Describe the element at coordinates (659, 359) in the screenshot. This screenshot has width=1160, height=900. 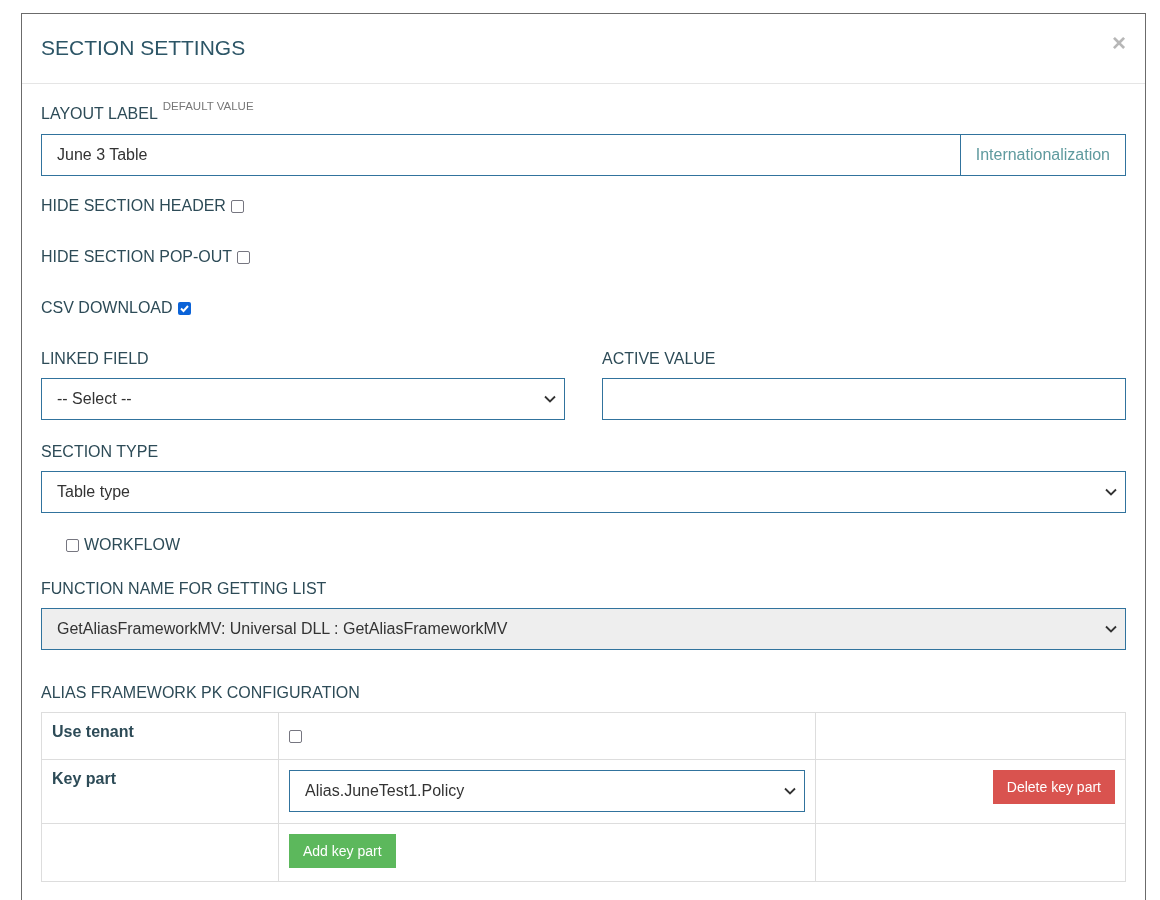
I see `field-label: ACTIVE VALUE` at that location.